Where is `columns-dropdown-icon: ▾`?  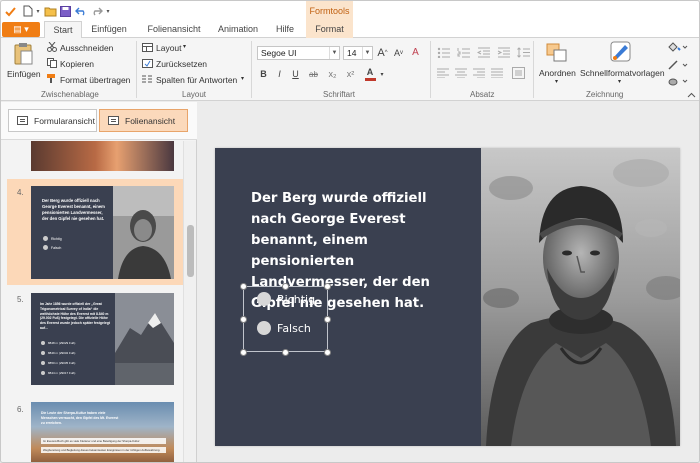
columns-dropdown-icon: ▾ is located at coordinates (242, 78).